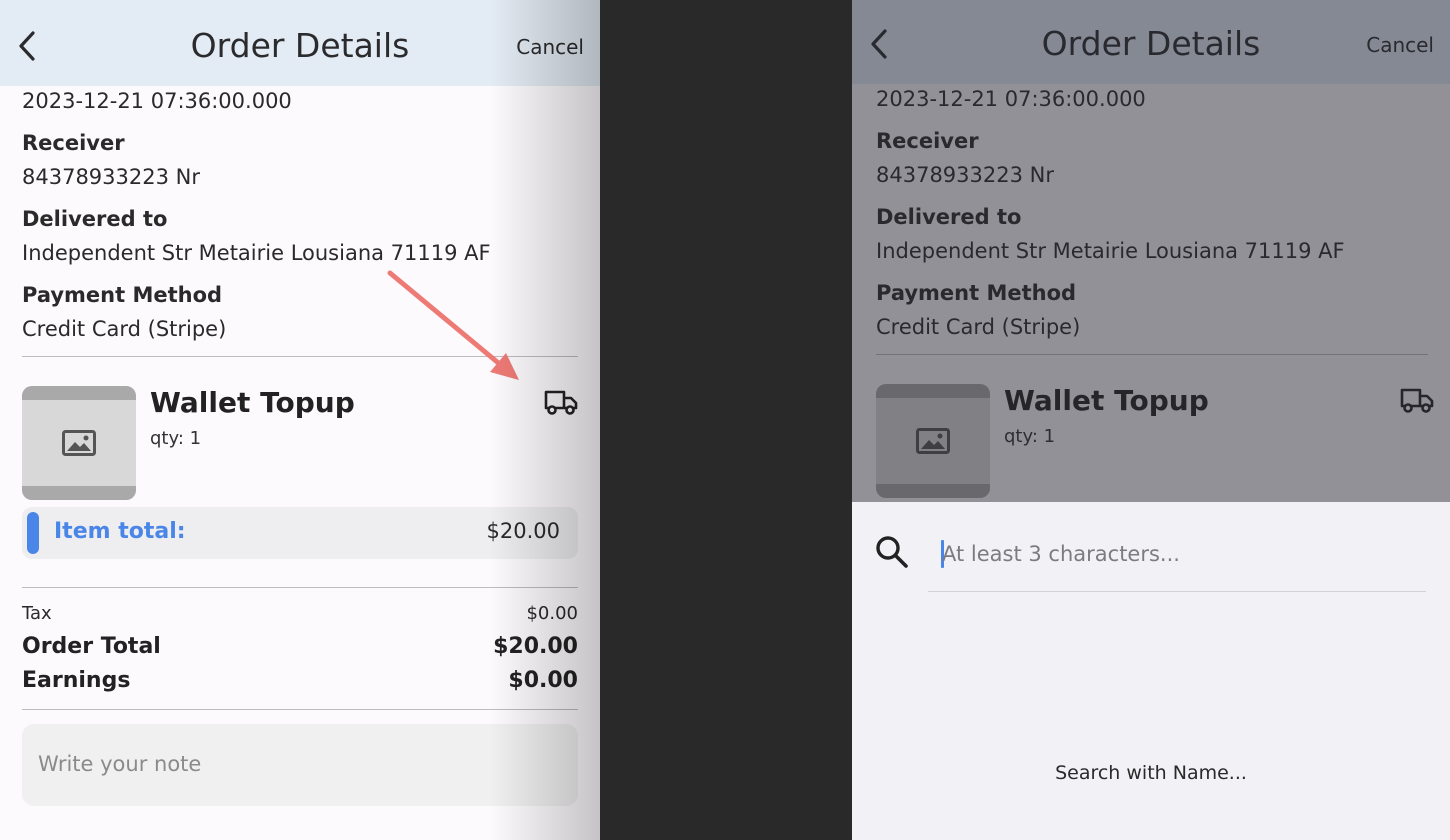 Image resolution: width=1450 pixels, height=840 pixels. What do you see at coordinates (91, 646) in the screenshot?
I see `order-total-label: Order Total` at bounding box center [91, 646].